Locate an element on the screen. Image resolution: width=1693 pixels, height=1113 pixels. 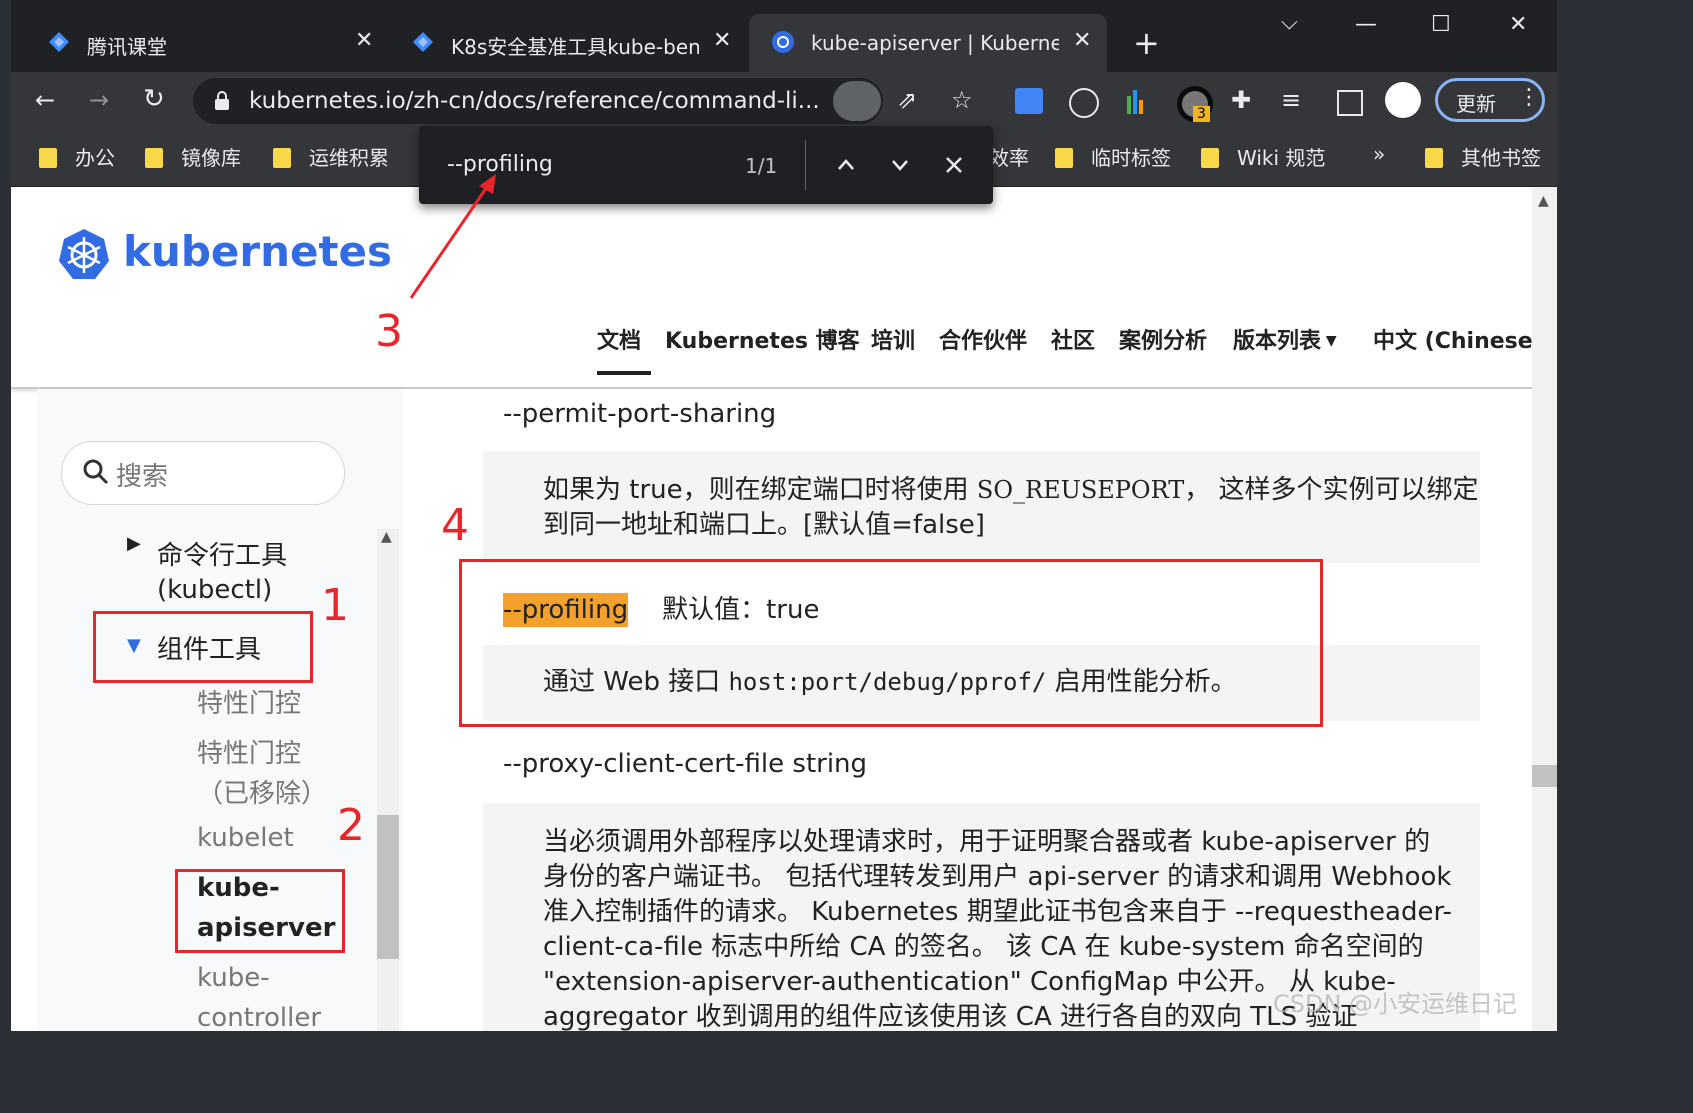
close-window-button: ✕ is located at coordinates (1518, 24).